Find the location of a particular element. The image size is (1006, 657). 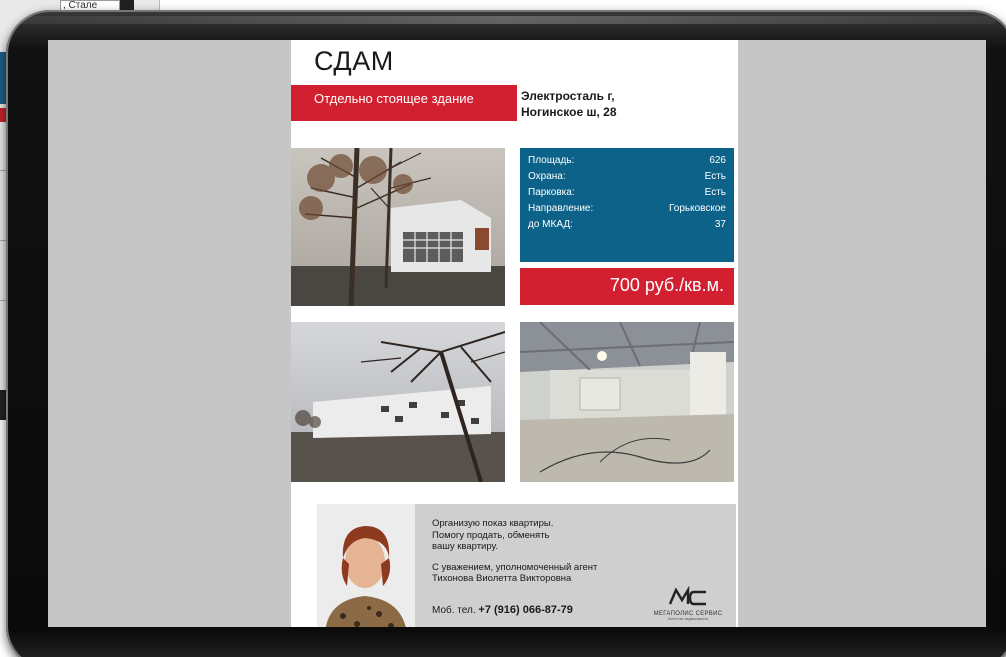

detail-label: Площадь: is located at coordinates (551, 160).